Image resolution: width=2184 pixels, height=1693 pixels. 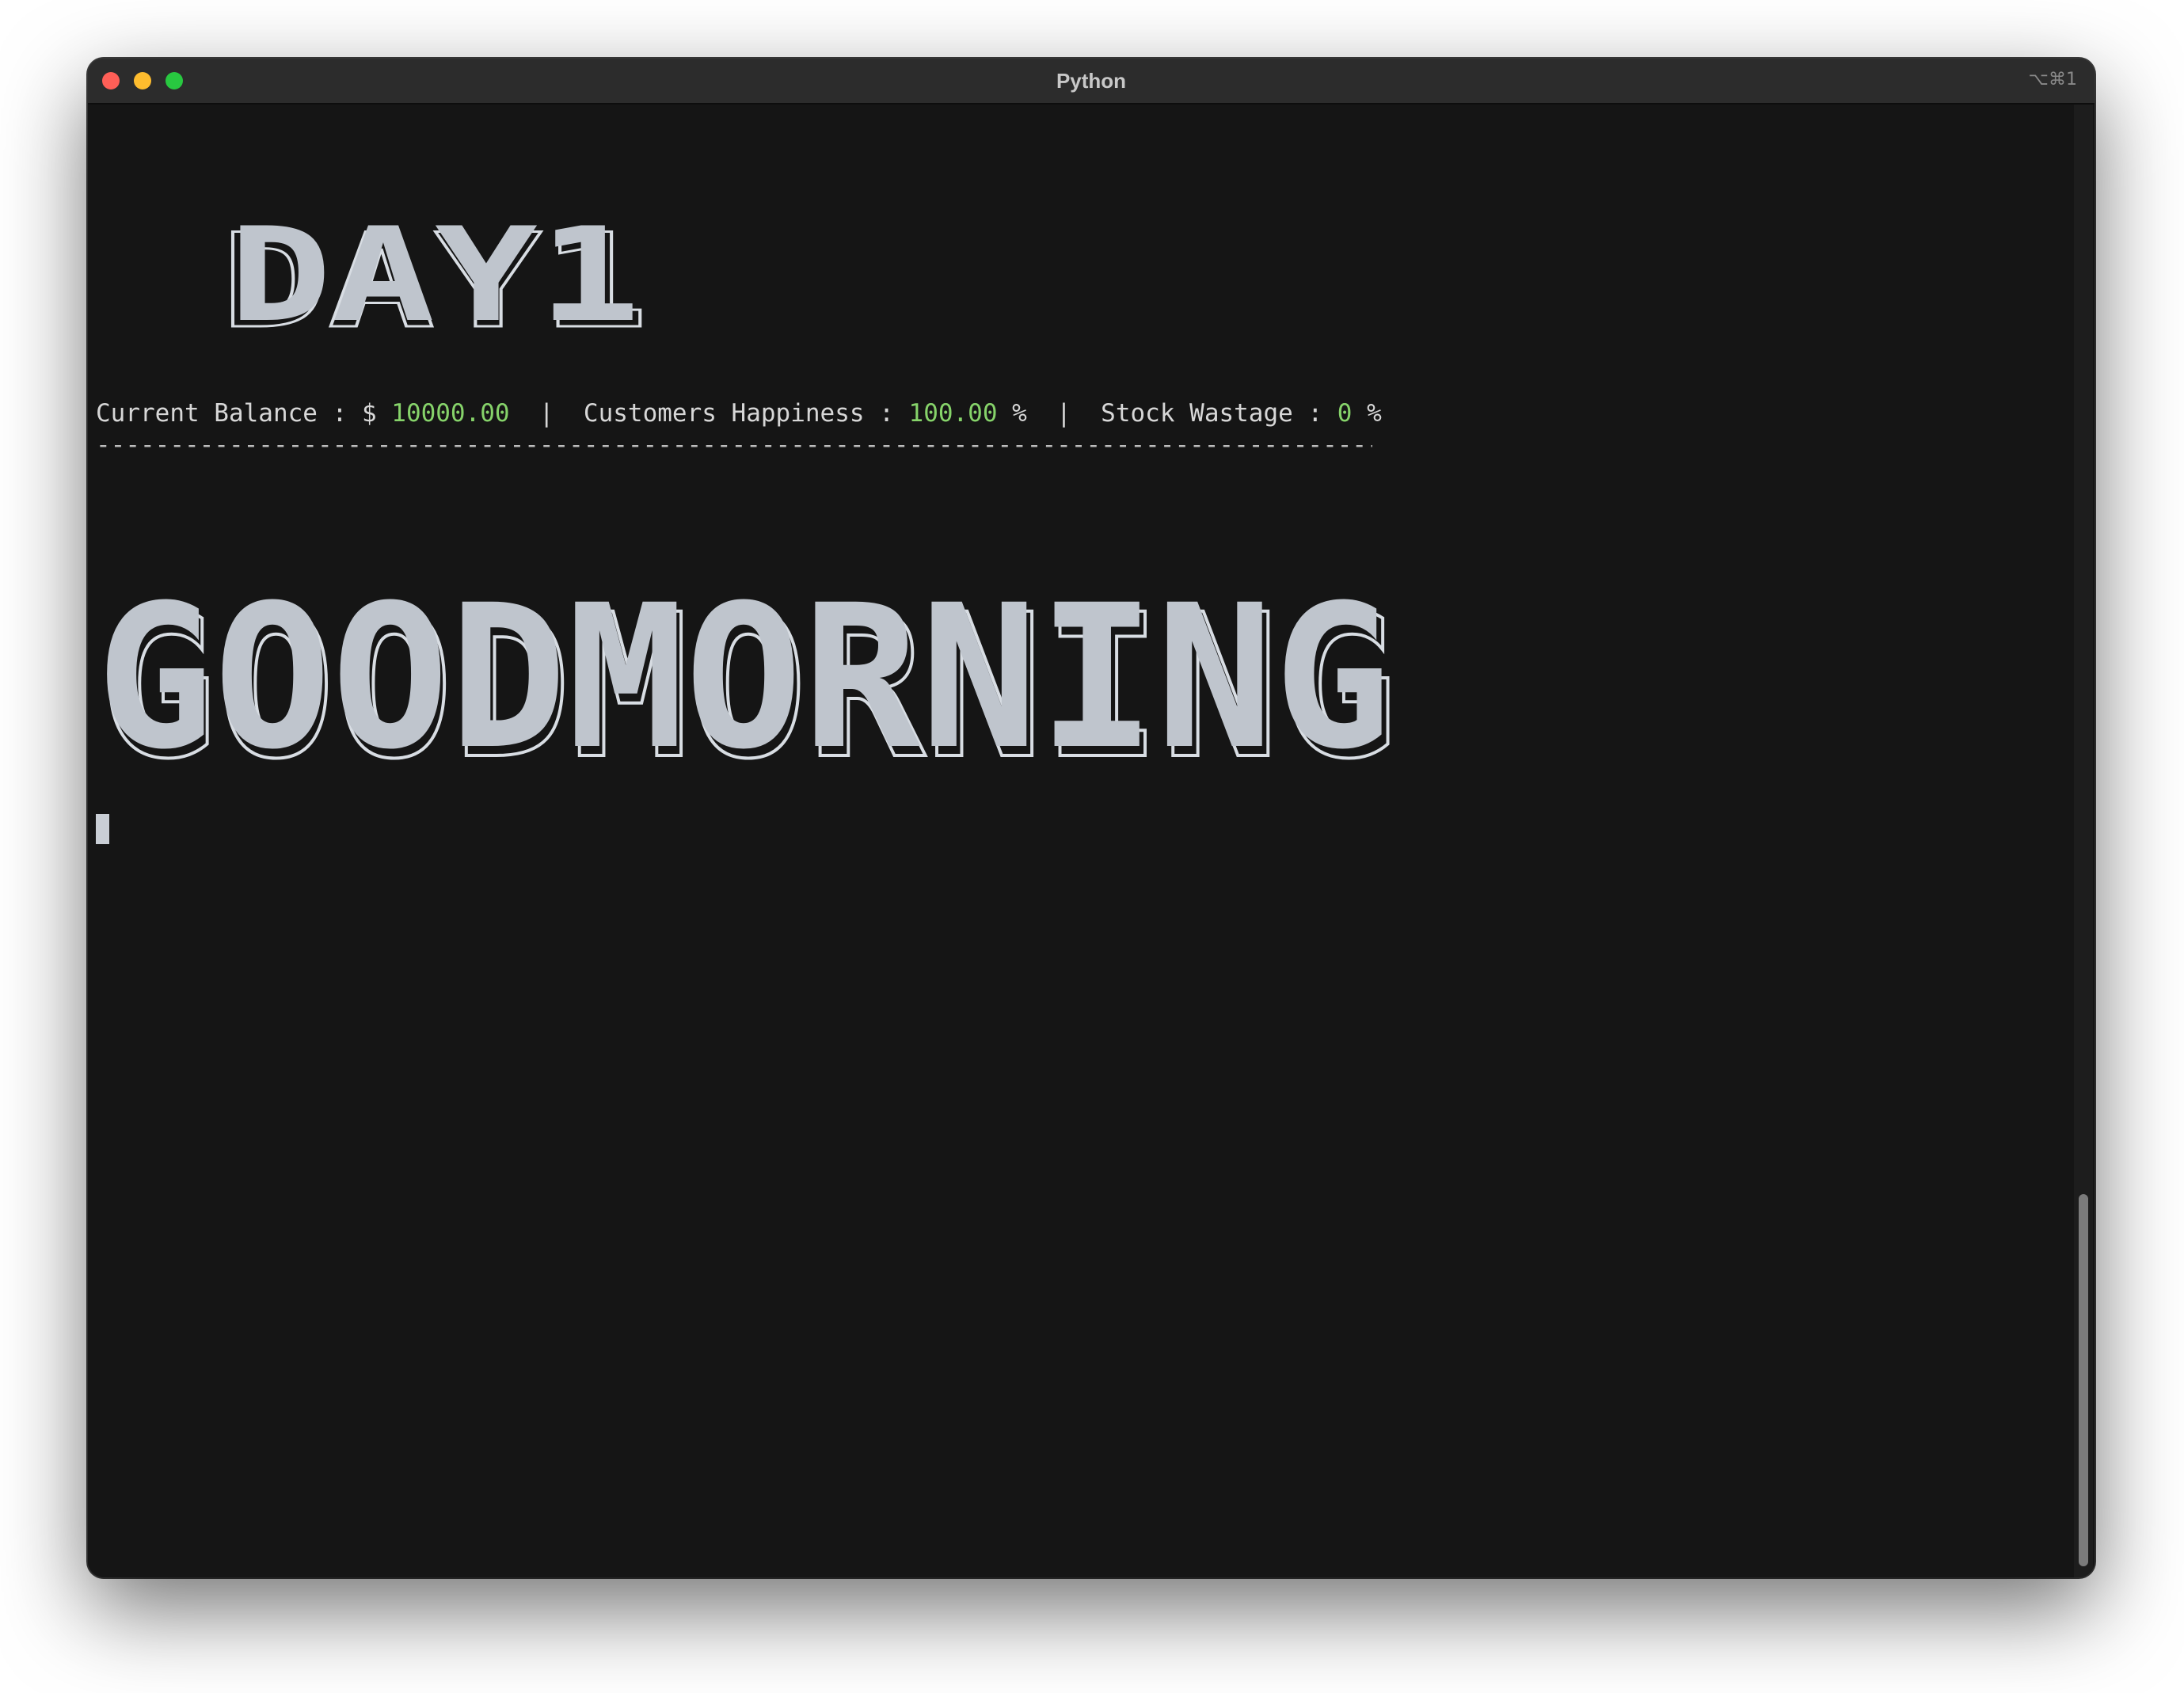 I want to click on happiness-unit: %, so click(x=1012, y=413).